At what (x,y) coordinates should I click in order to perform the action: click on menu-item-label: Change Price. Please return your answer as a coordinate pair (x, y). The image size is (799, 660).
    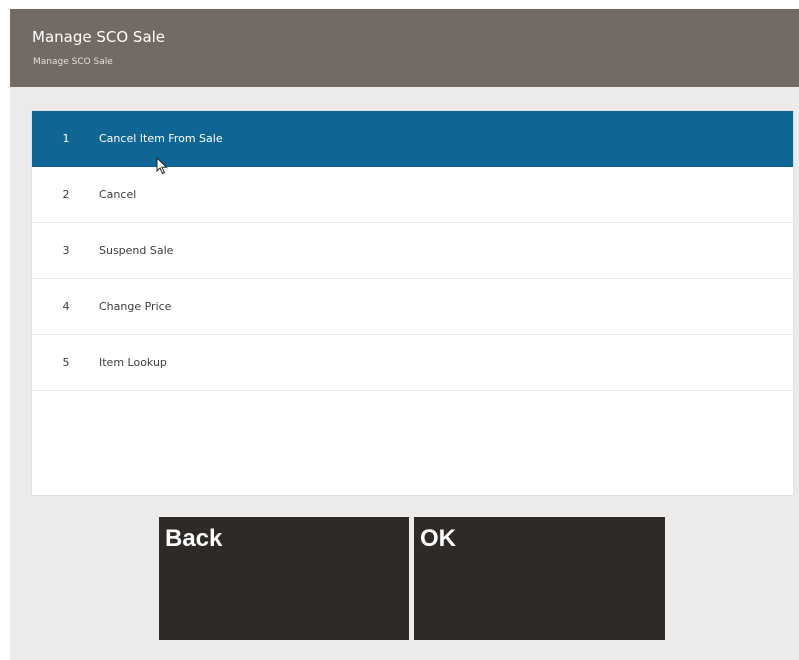
    Looking at the image, I should click on (135, 306).